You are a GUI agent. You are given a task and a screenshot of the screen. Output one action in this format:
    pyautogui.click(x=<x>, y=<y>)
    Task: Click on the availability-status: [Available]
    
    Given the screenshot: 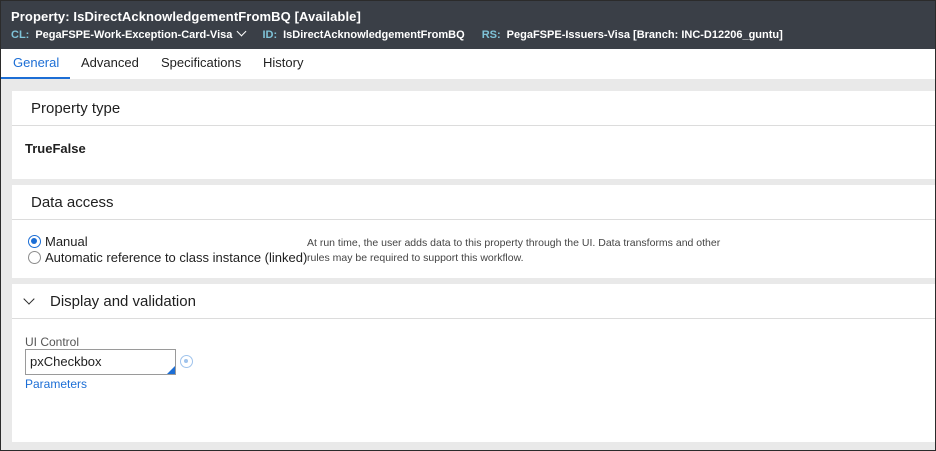 What is the action you would take?
    pyautogui.click(x=327, y=16)
    